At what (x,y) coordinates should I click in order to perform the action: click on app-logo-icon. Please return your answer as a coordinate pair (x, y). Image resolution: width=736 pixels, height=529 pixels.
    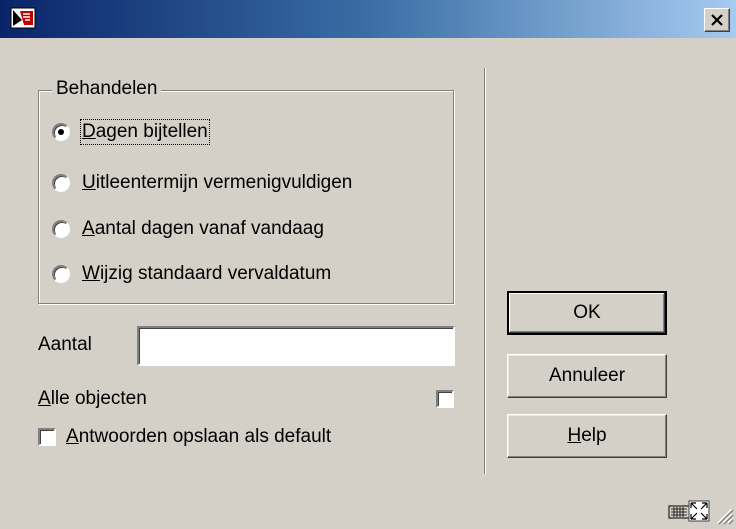
    Looking at the image, I should click on (23, 18).